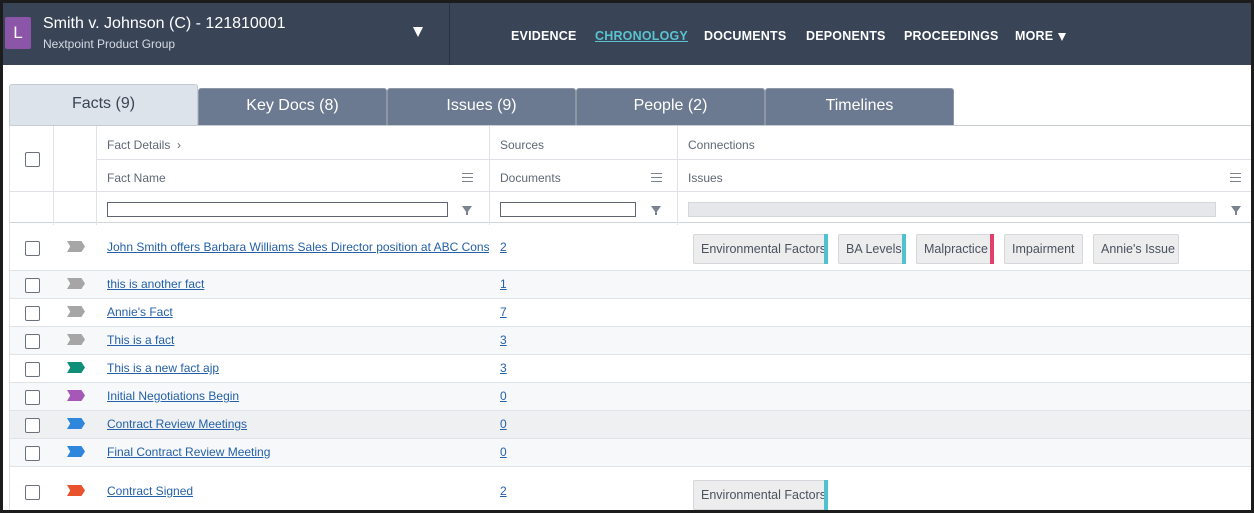 The height and width of the screenshot is (513, 1254). Describe the element at coordinates (568, 209) in the screenshot. I see `documents-filter-input` at that location.